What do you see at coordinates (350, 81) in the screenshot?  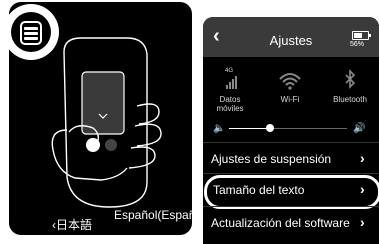 I see `bluetooth-icon` at bounding box center [350, 81].